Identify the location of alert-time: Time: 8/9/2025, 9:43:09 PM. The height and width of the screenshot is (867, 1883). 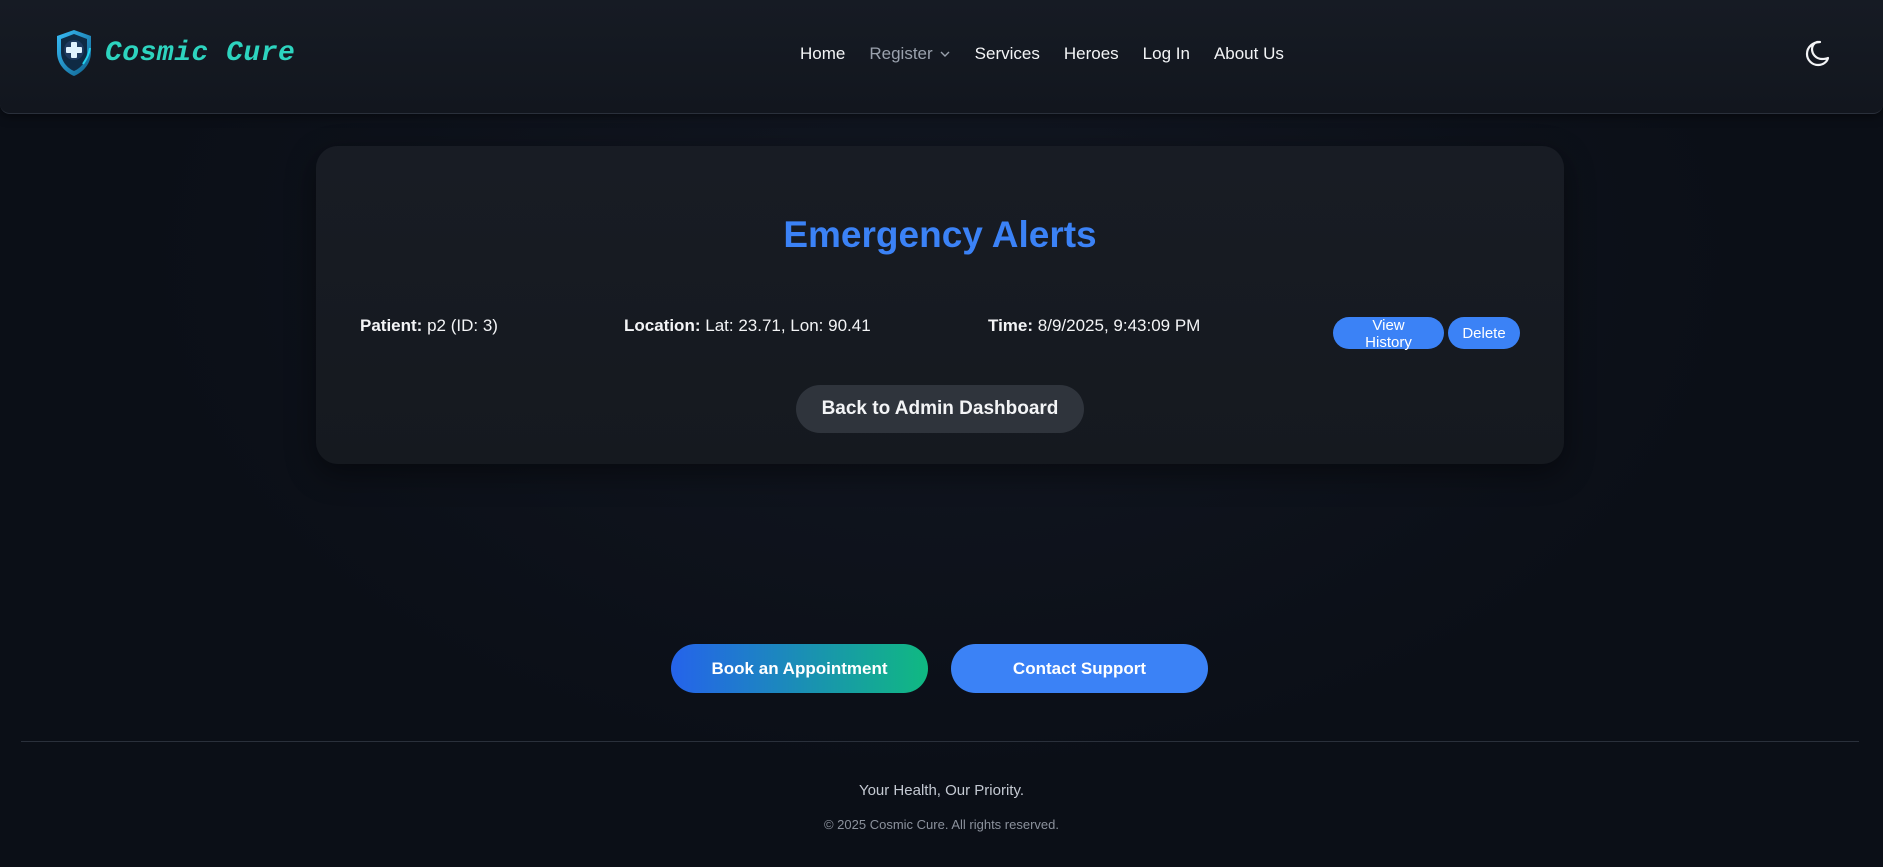
(1094, 326).